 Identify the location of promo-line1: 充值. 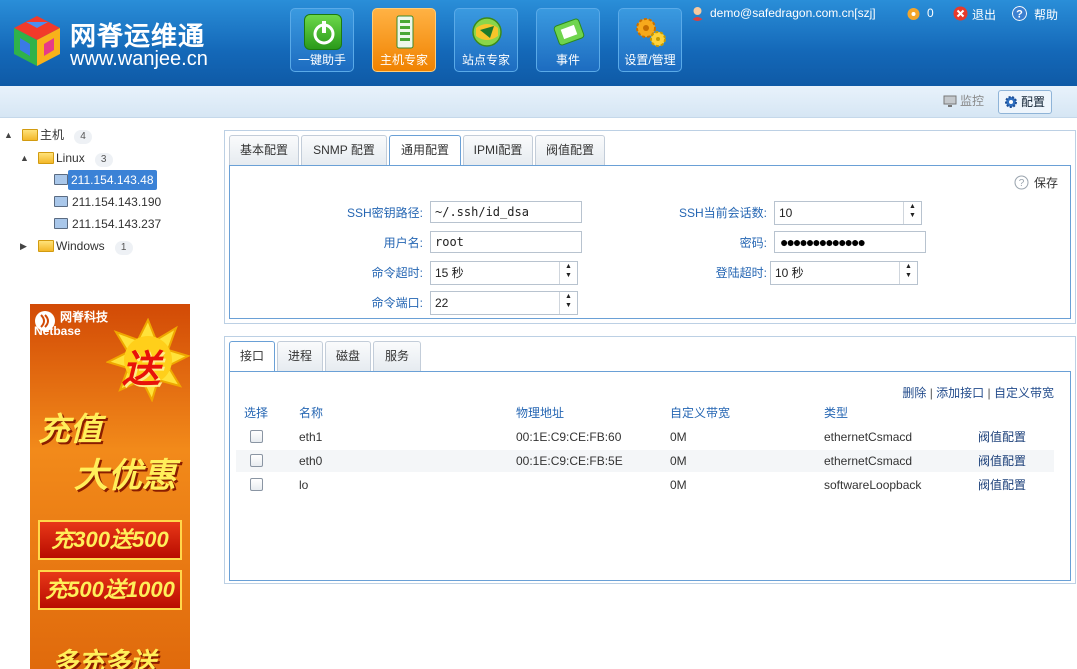
(70, 429).